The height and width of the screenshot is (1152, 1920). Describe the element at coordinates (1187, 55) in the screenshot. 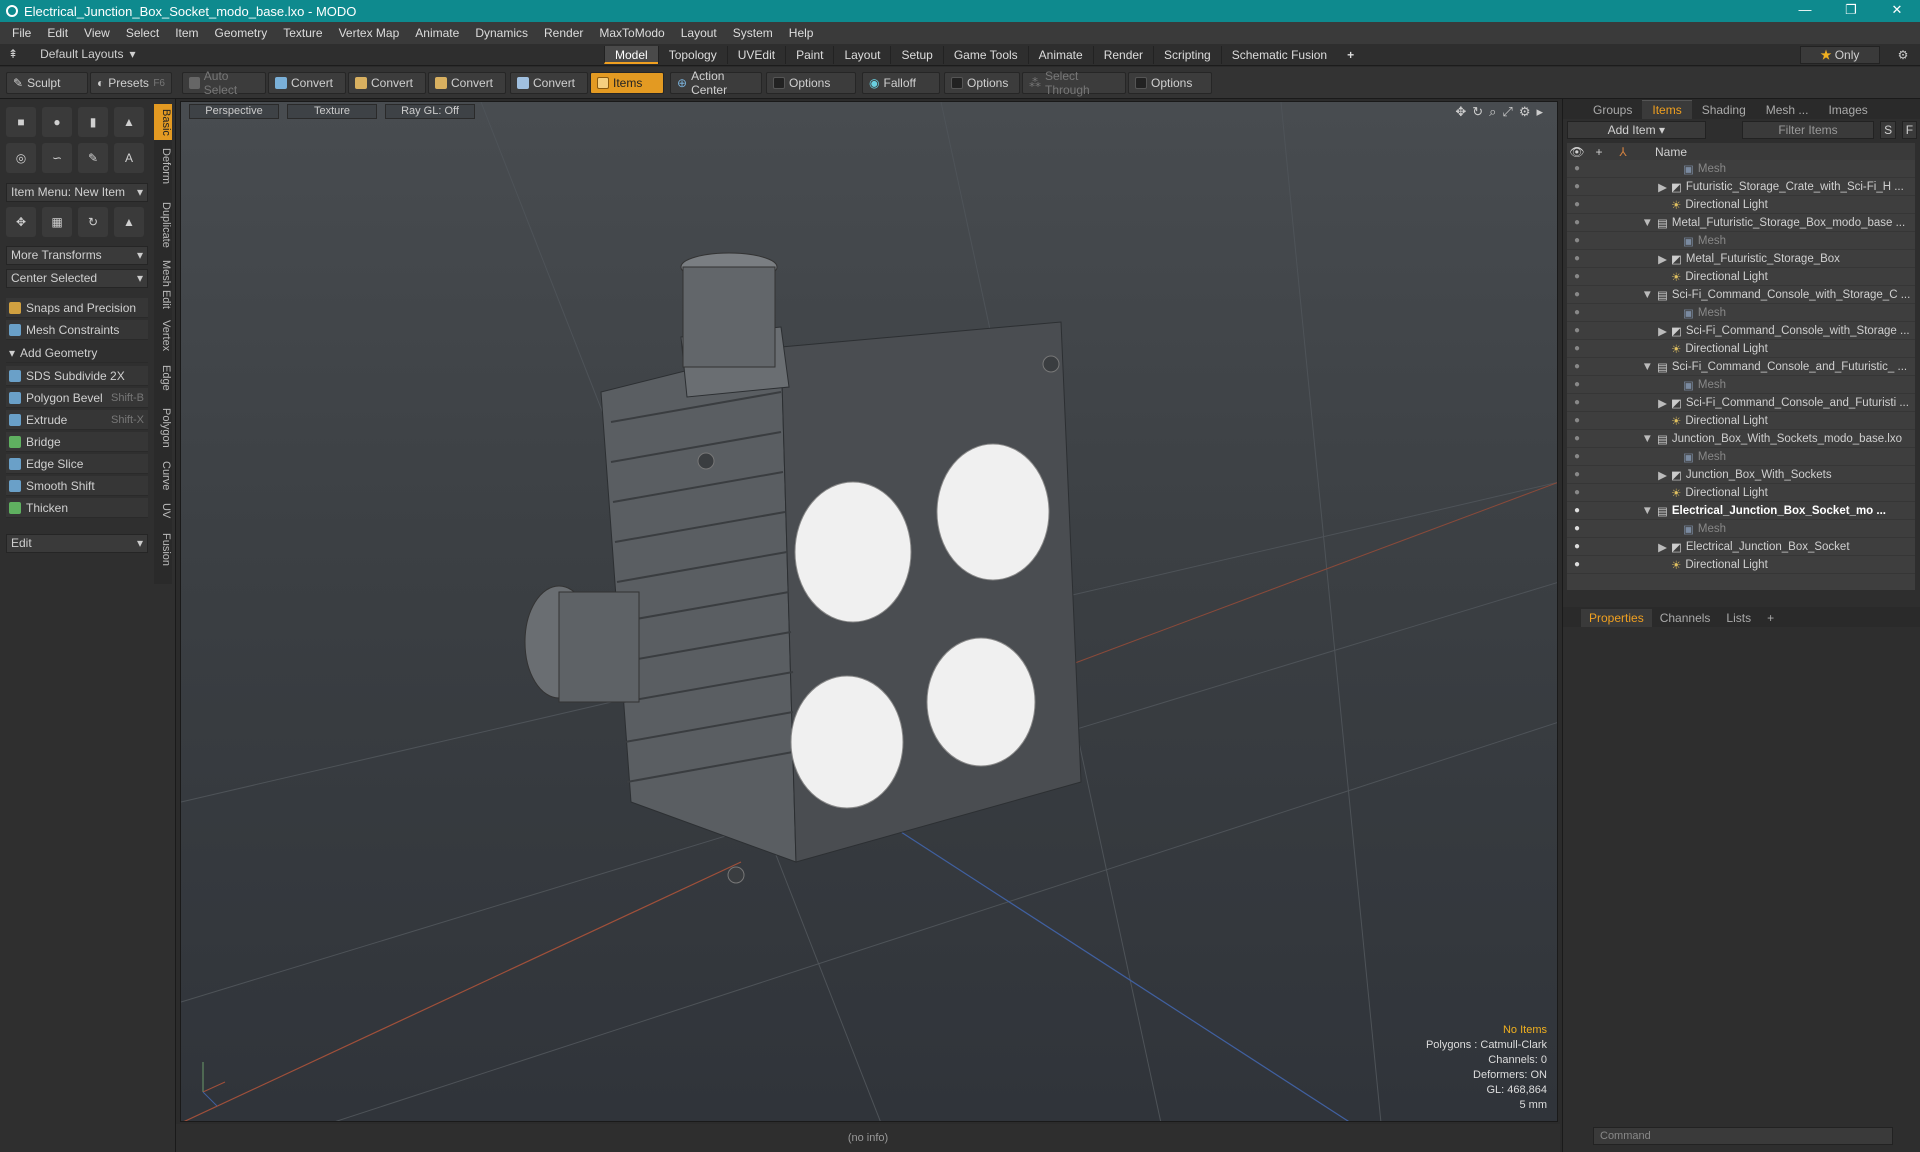

I see `tab-scripting: Scripting` at that location.